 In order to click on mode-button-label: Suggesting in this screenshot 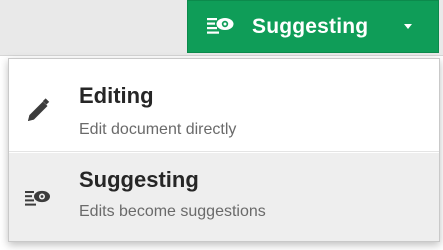, I will do `click(310, 26)`.